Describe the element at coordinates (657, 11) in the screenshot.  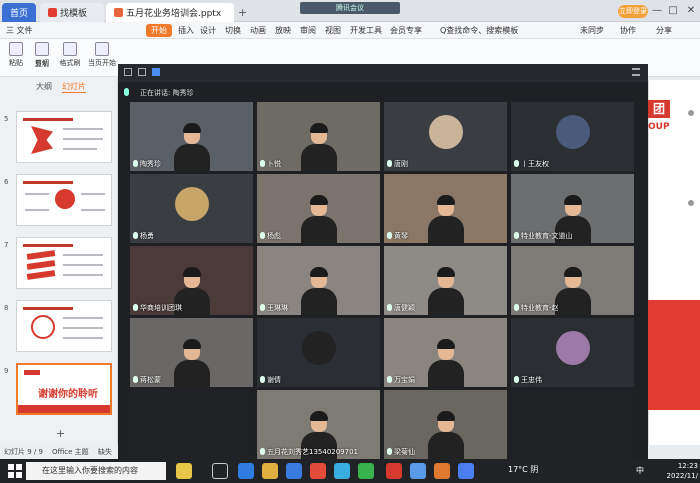
I see `minimize-button: —` at that location.